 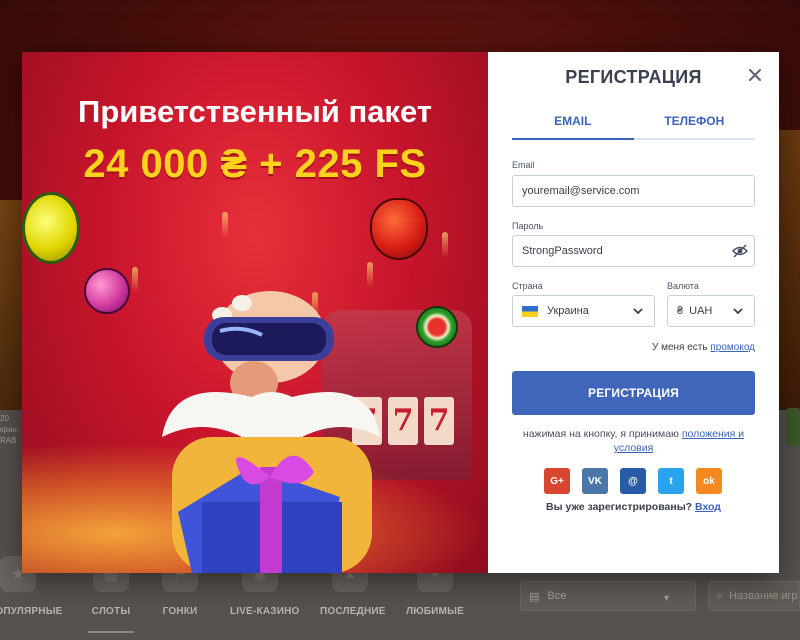 What do you see at coordinates (111, 632) in the screenshot?
I see `category-active-underline` at bounding box center [111, 632].